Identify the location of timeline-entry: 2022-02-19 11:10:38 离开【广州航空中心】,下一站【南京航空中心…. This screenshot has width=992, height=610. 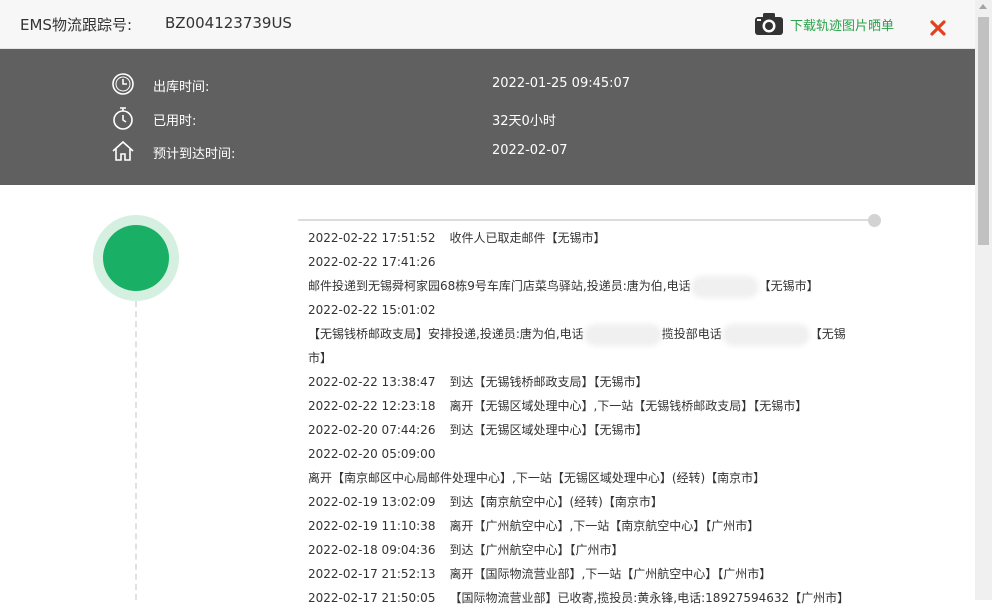
(583, 526).